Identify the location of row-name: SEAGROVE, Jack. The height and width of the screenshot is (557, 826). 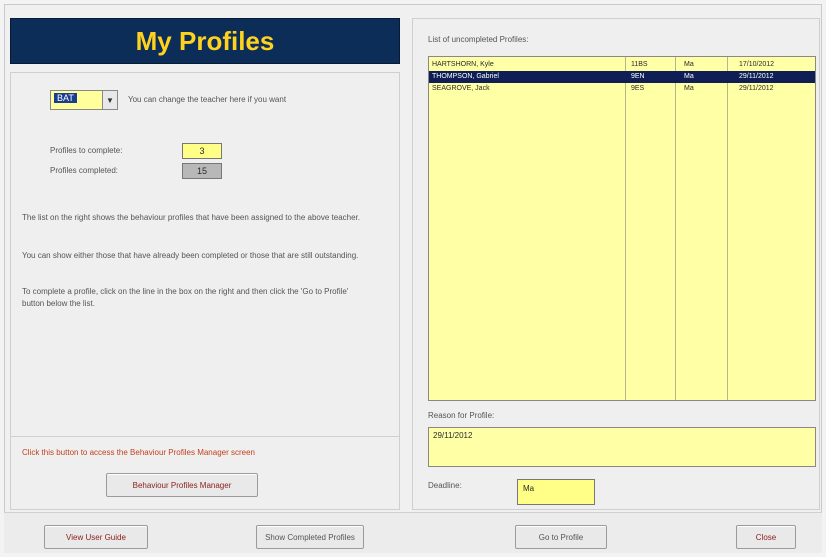
(461, 88).